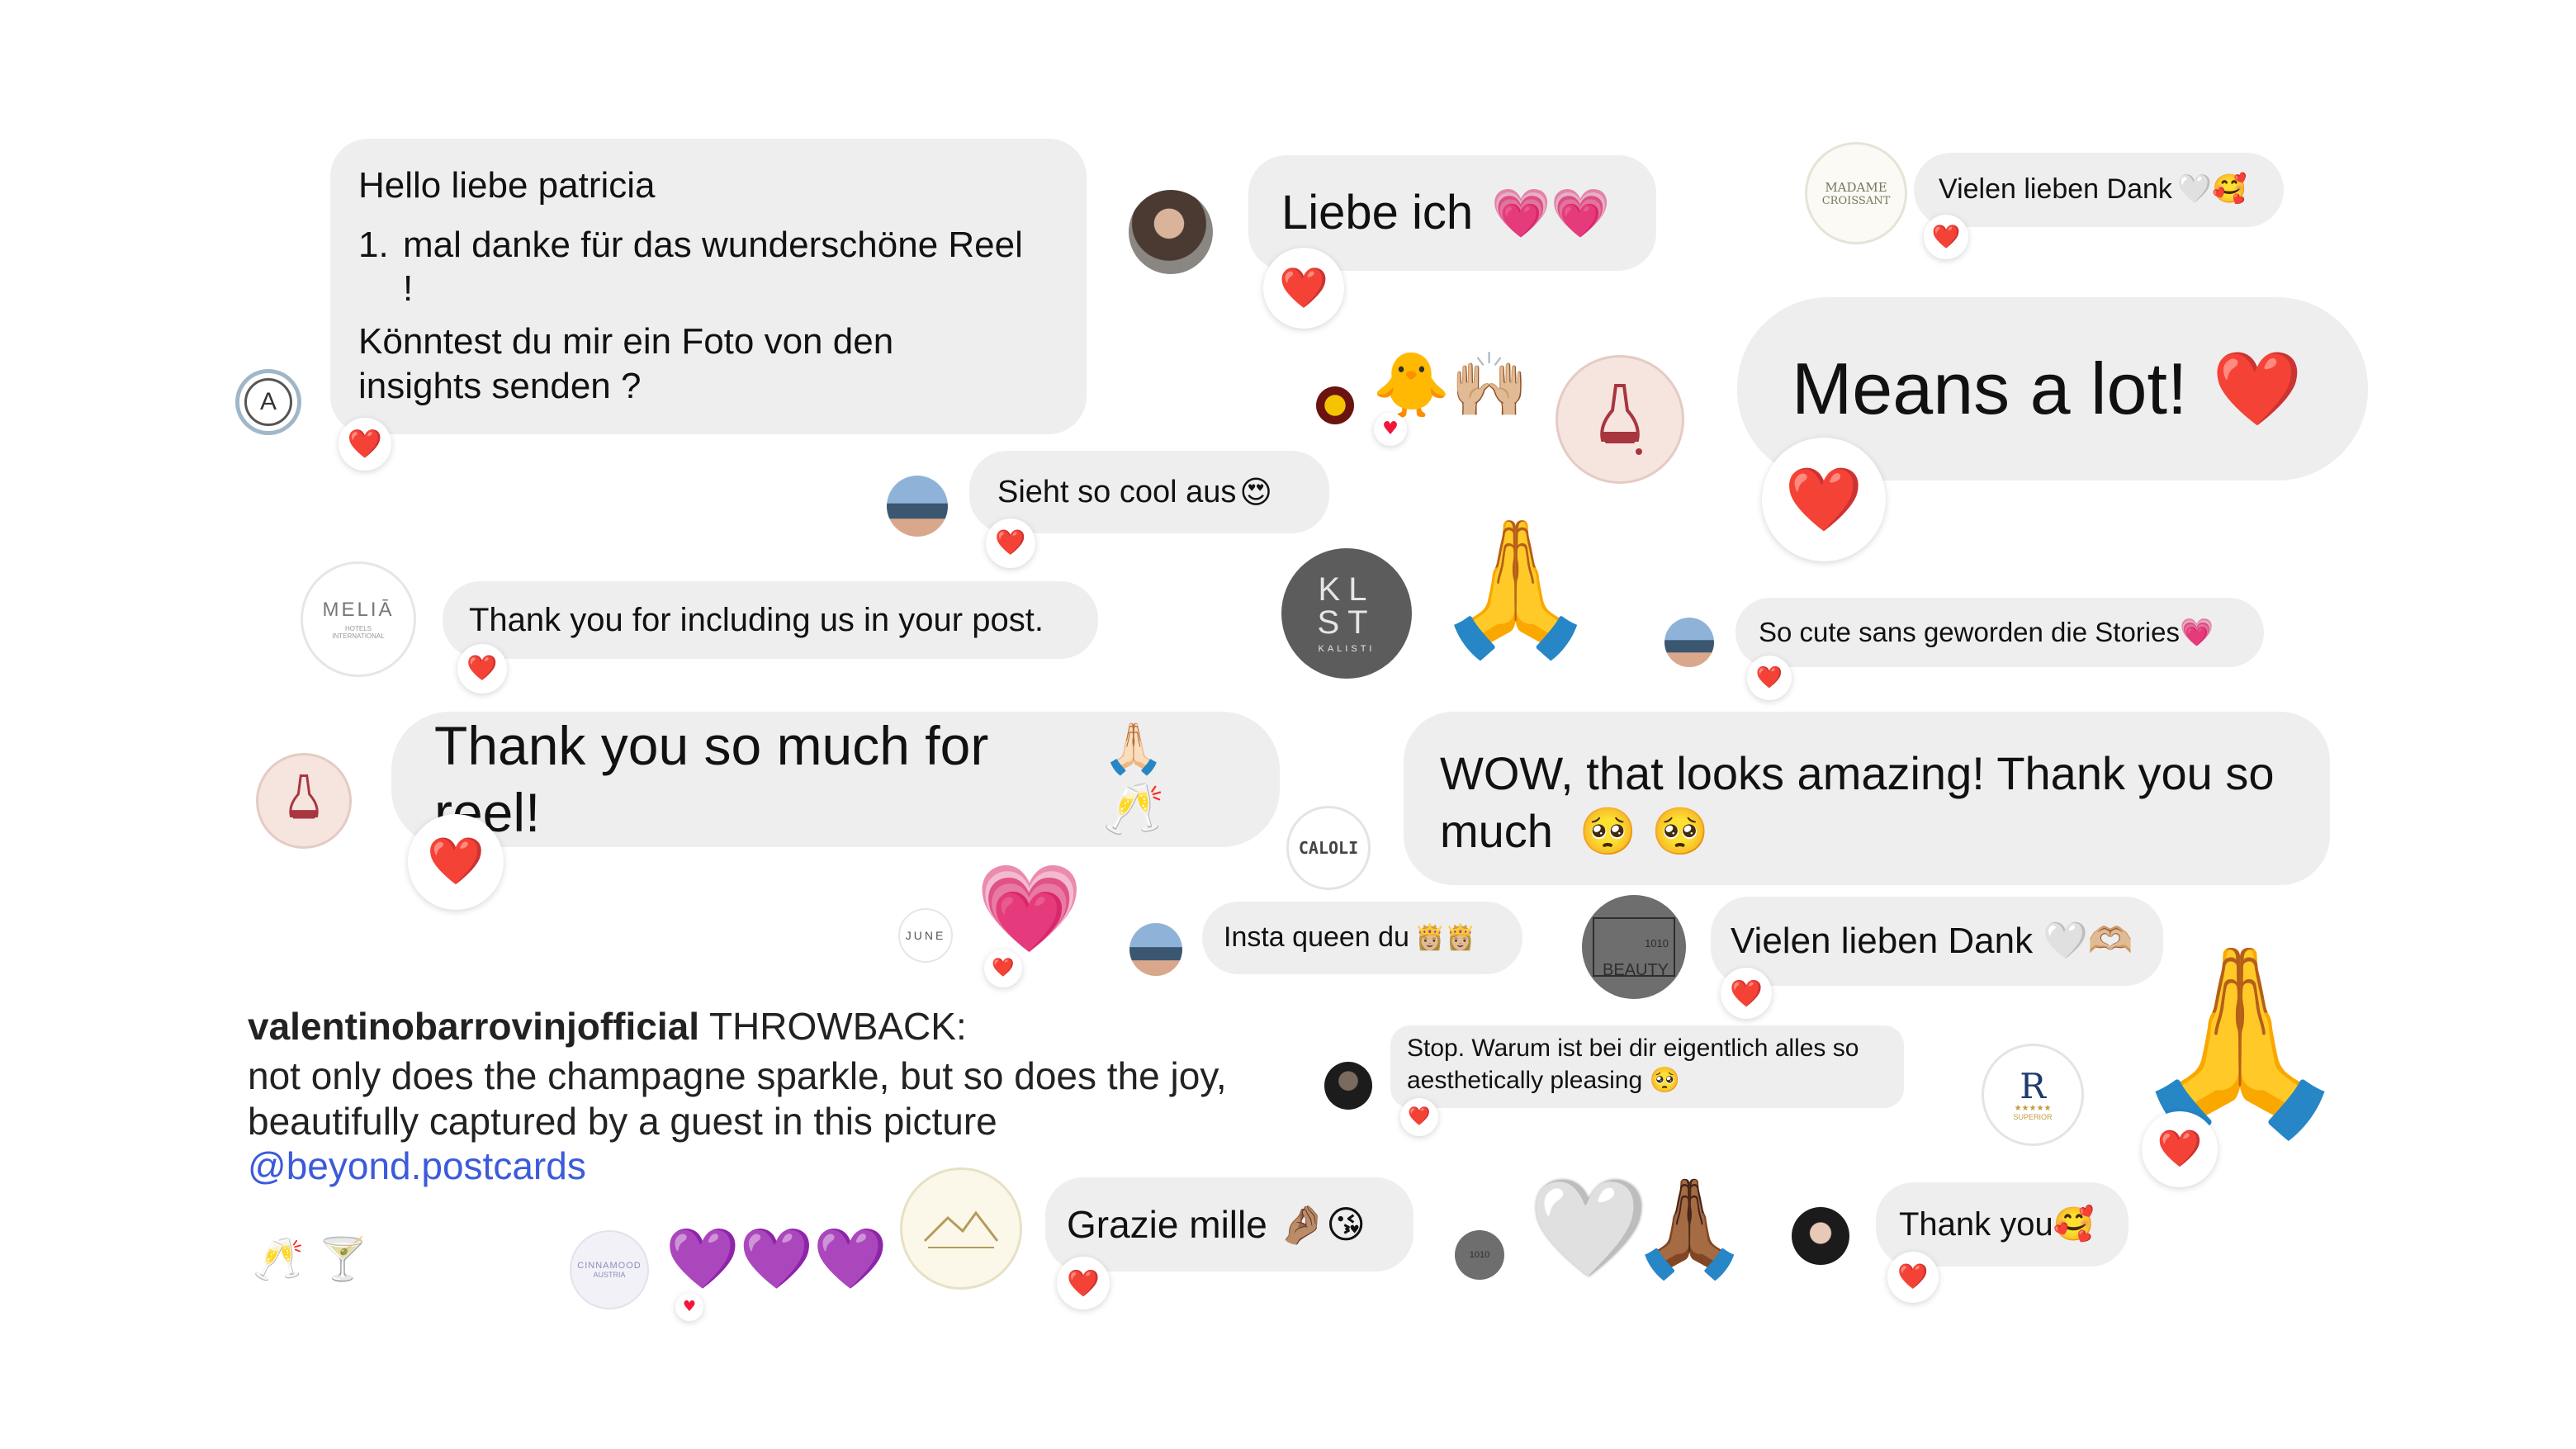 This screenshot has height=1449, width=2576. Describe the element at coordinates (626, 341) in the screenshot. I see `message-text-line: Könntest du mir ein Foto von den` at that location.